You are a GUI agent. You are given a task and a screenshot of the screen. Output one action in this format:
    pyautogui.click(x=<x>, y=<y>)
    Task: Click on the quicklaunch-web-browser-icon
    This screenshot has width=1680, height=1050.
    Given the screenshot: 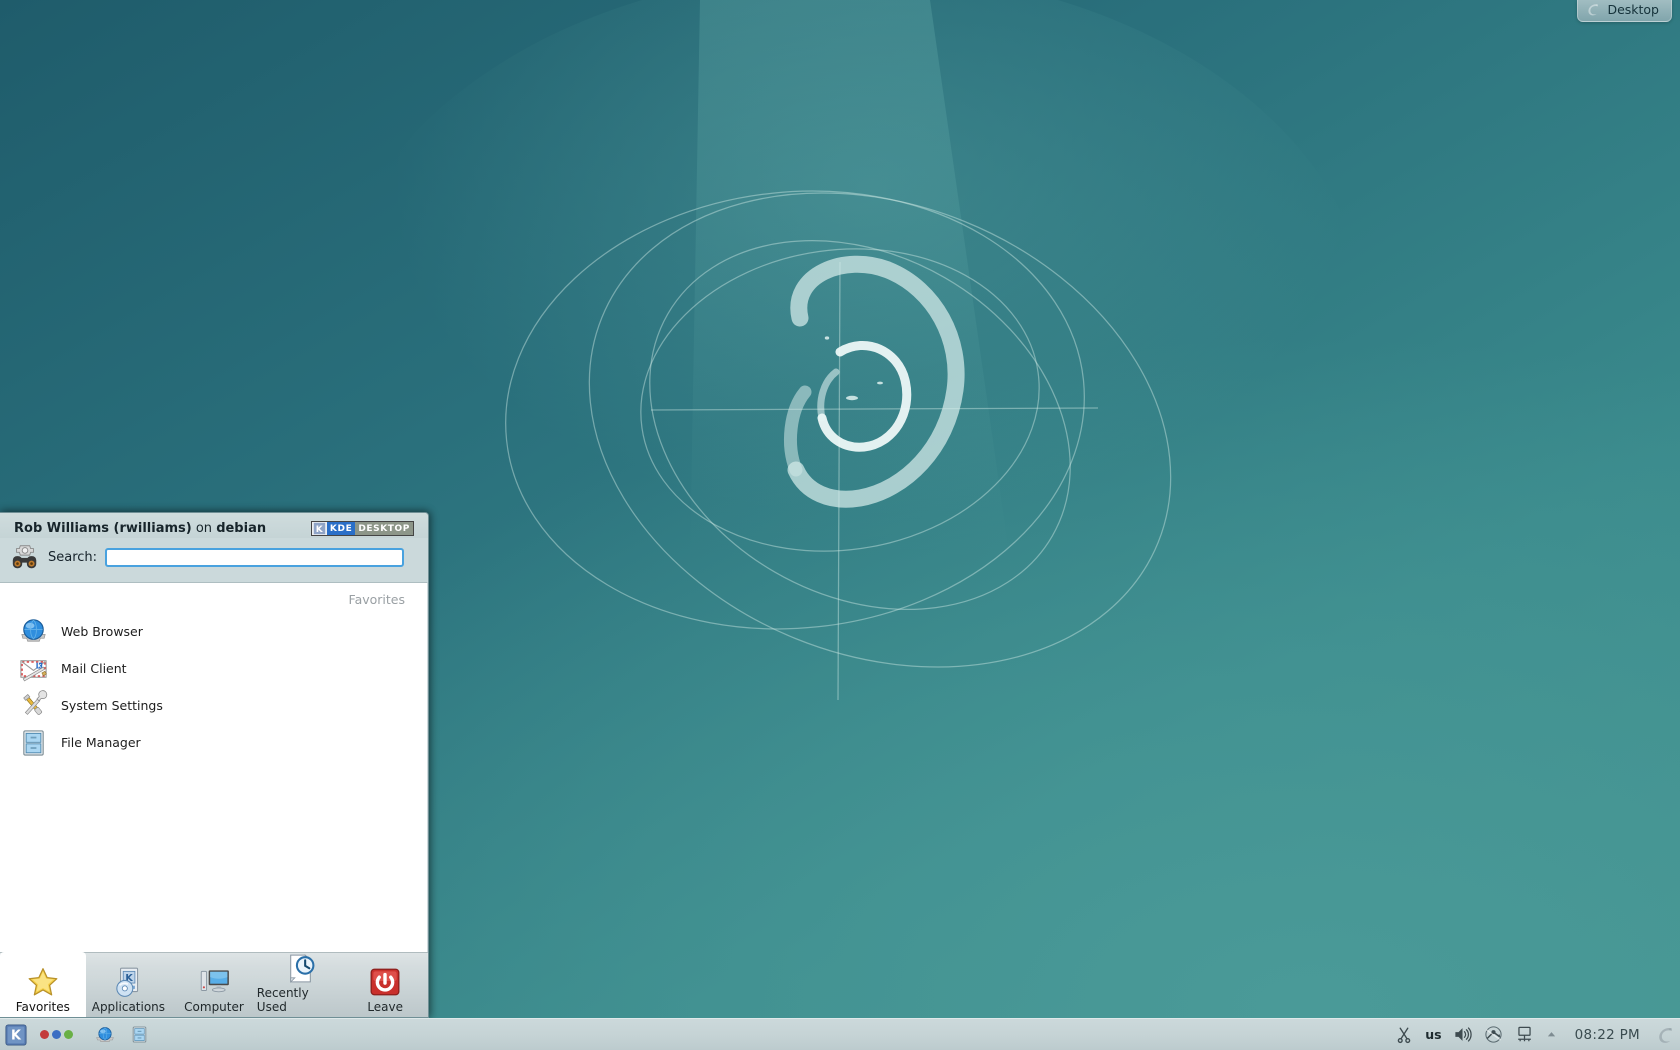 What is the action you would take?
    pyautogui.click(x=105, y=1035)
    